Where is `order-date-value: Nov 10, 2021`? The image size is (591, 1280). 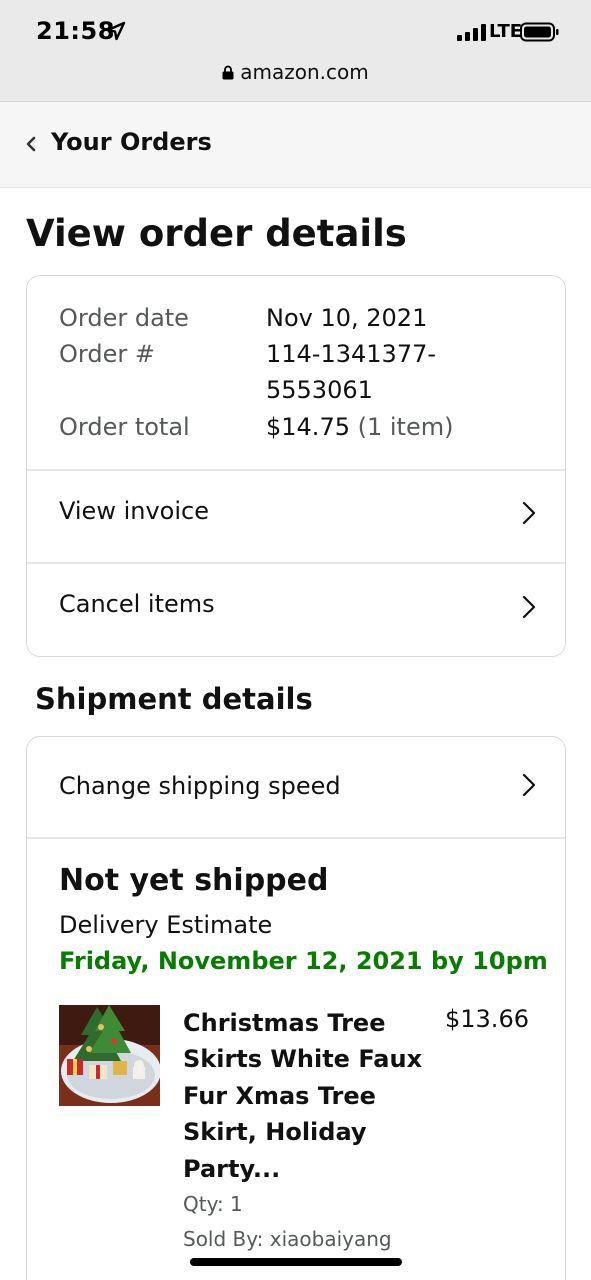 order-date-value: Nov 10, 2021 is located at coordinates (347, 318).